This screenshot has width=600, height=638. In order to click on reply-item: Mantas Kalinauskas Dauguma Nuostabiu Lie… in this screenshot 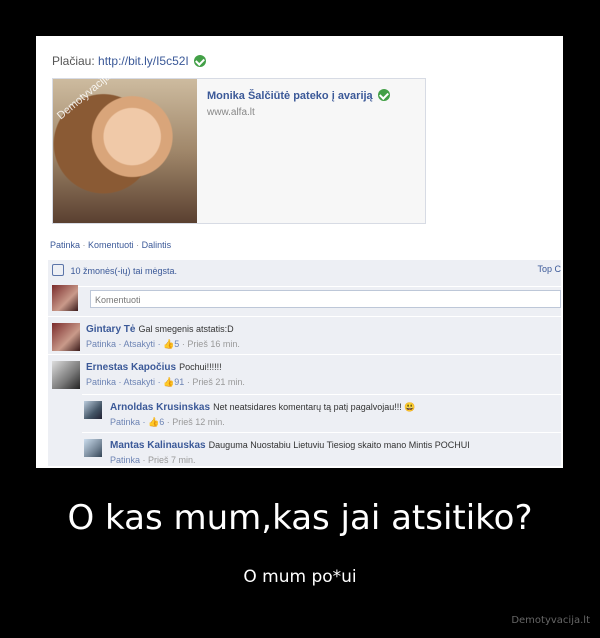, I will do `click(321, 449)`.